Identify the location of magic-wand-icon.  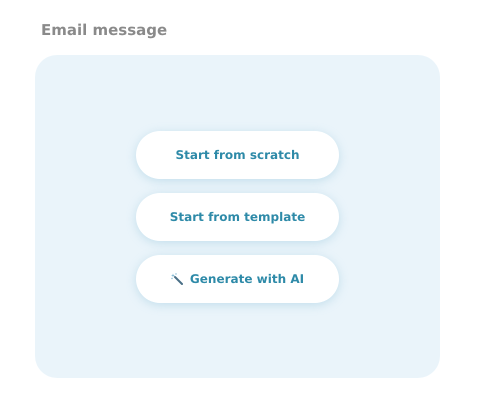
(176, 278).